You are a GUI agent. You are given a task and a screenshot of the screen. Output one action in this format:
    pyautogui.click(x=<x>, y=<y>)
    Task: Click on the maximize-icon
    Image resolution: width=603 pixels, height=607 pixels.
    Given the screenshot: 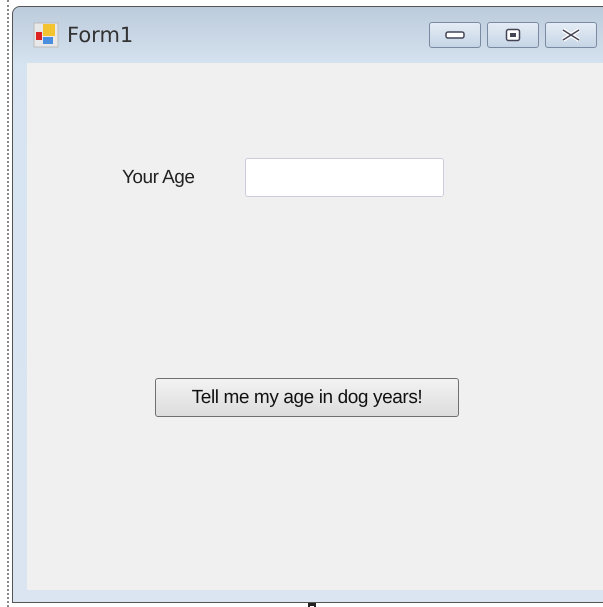 What is the action you would take?
    pyautogui.click(x=513, y=35)
    